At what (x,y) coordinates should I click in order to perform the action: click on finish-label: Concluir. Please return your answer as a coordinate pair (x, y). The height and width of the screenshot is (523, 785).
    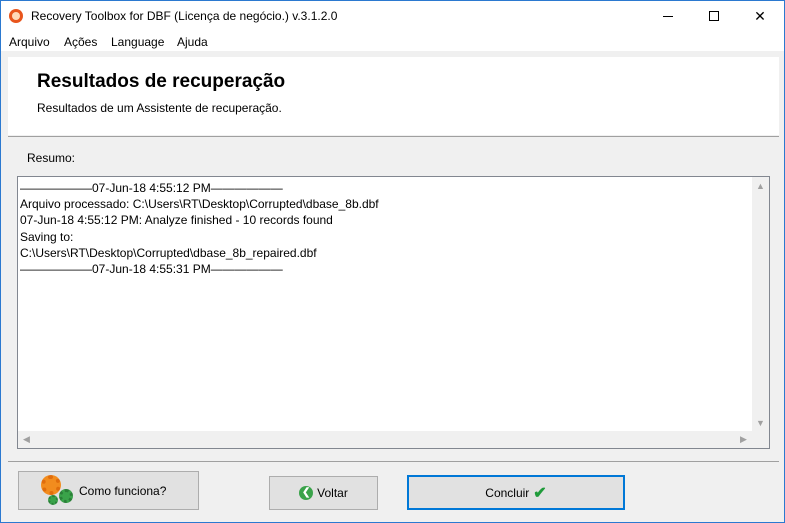
    Looking at the image, I should click on (507, 492).